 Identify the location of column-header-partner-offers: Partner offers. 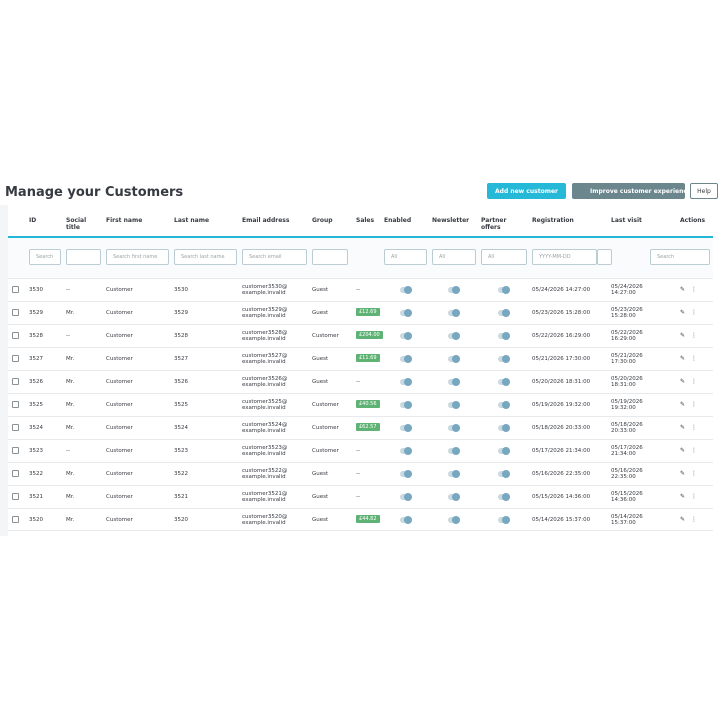
(499, 224).